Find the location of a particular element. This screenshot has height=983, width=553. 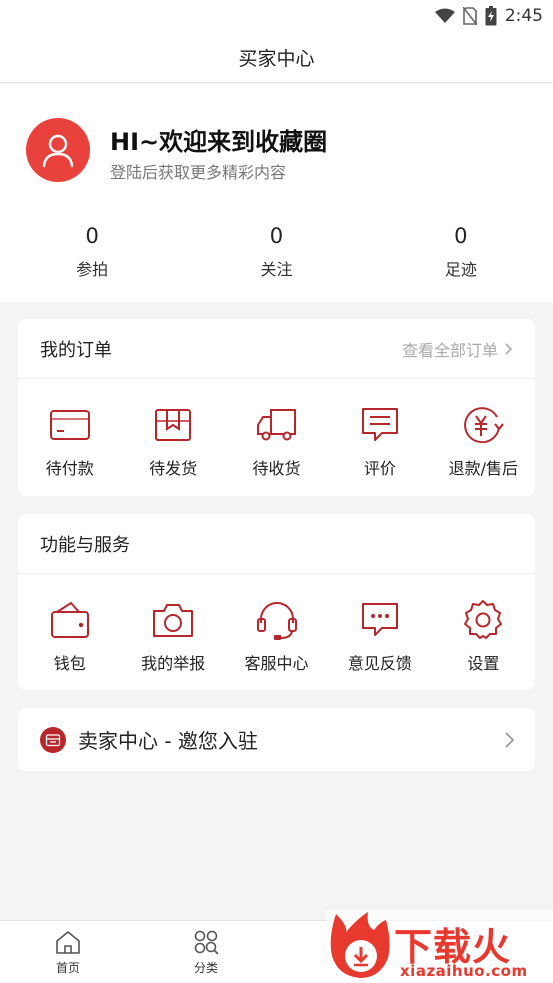

no-sim-icon is located at coordinates (469, 16).